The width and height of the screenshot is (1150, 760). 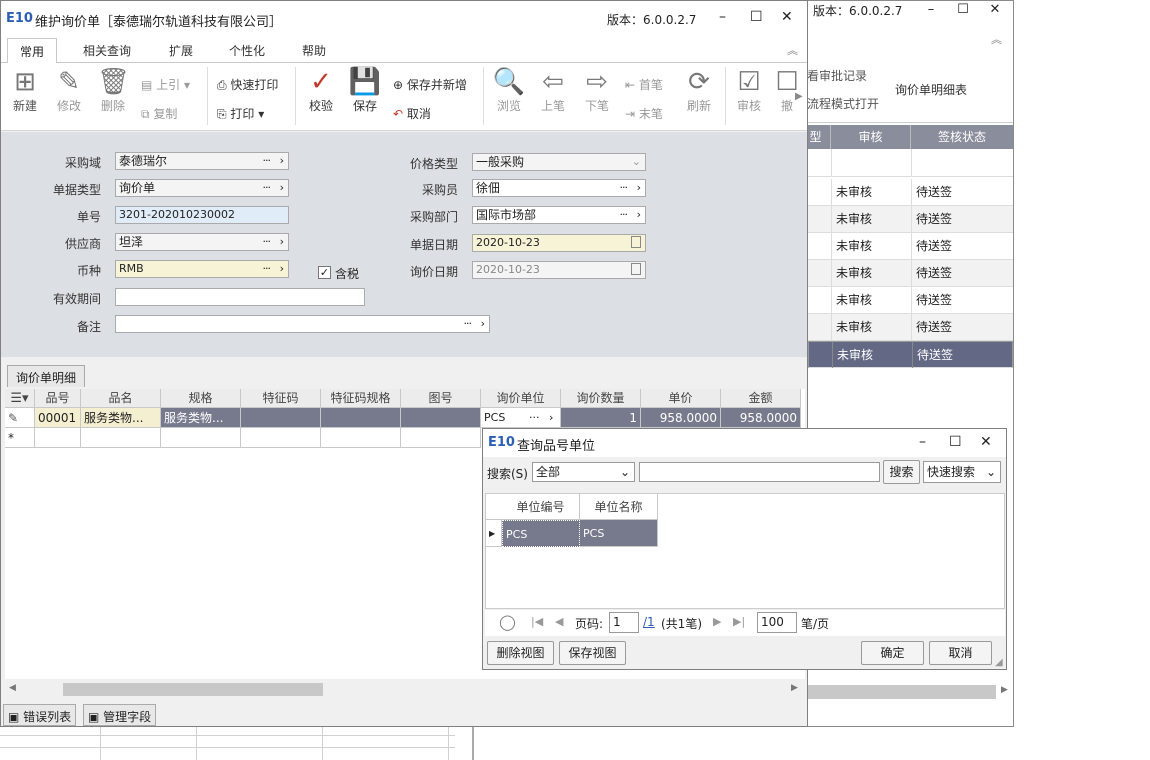 What do you see at coordinates (281, 418) in the screenshot?
I see `cell-feature` at bounding box center [281, 418].